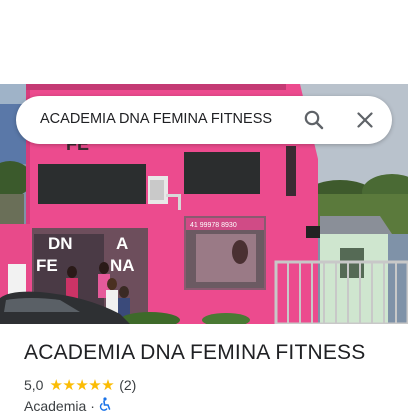  I want to click on rating-value: 5,0, so click(34, 385).